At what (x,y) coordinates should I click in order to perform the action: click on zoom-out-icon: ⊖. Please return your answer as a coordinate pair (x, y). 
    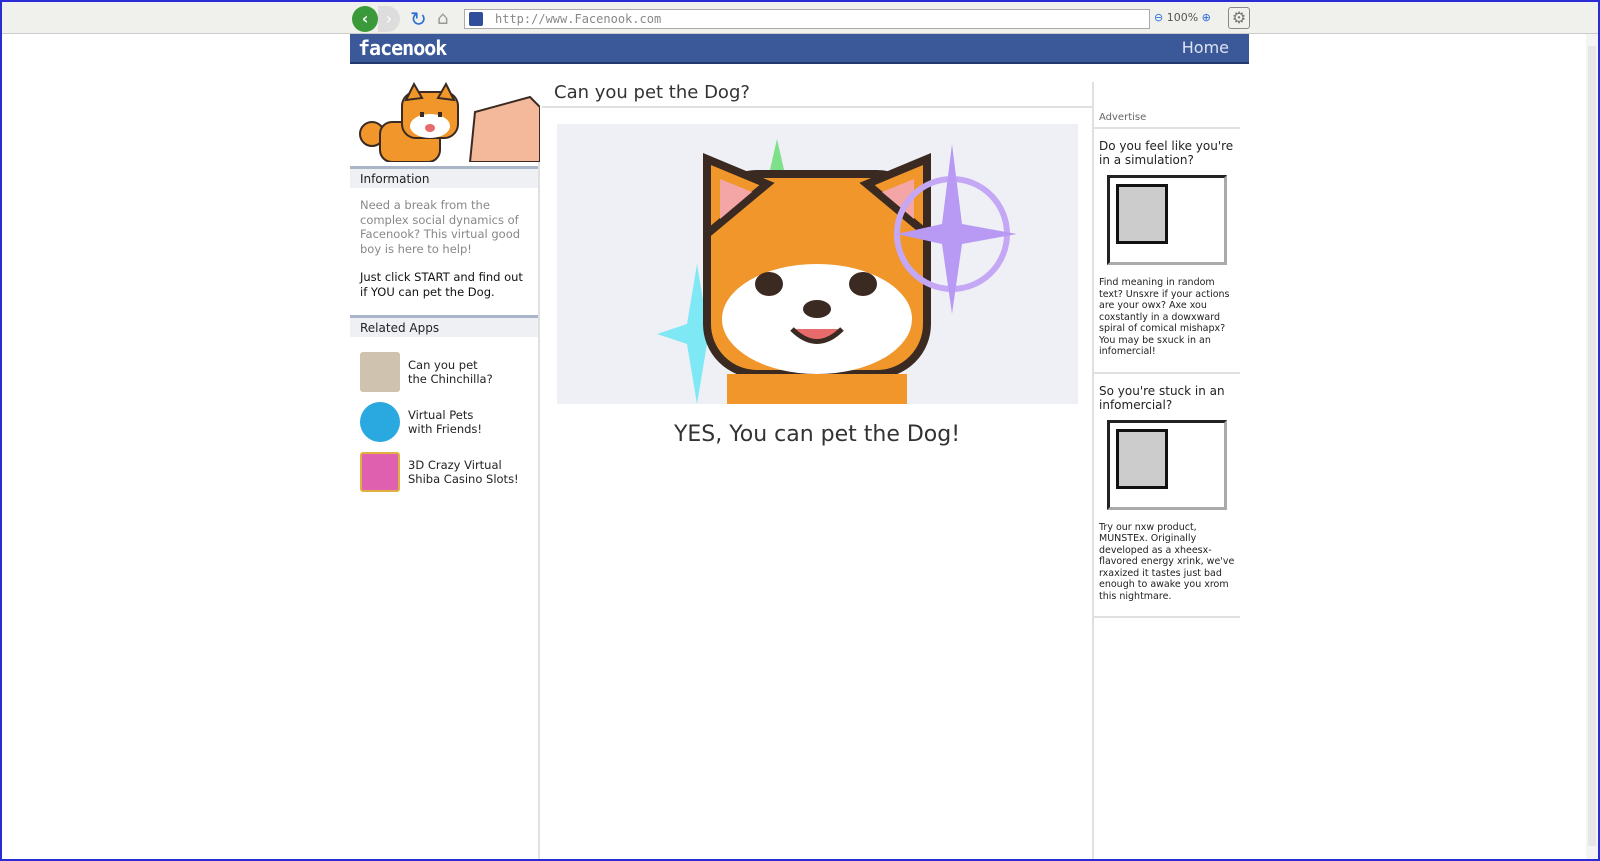
    Looking at the image, I should click on (1158, 17).